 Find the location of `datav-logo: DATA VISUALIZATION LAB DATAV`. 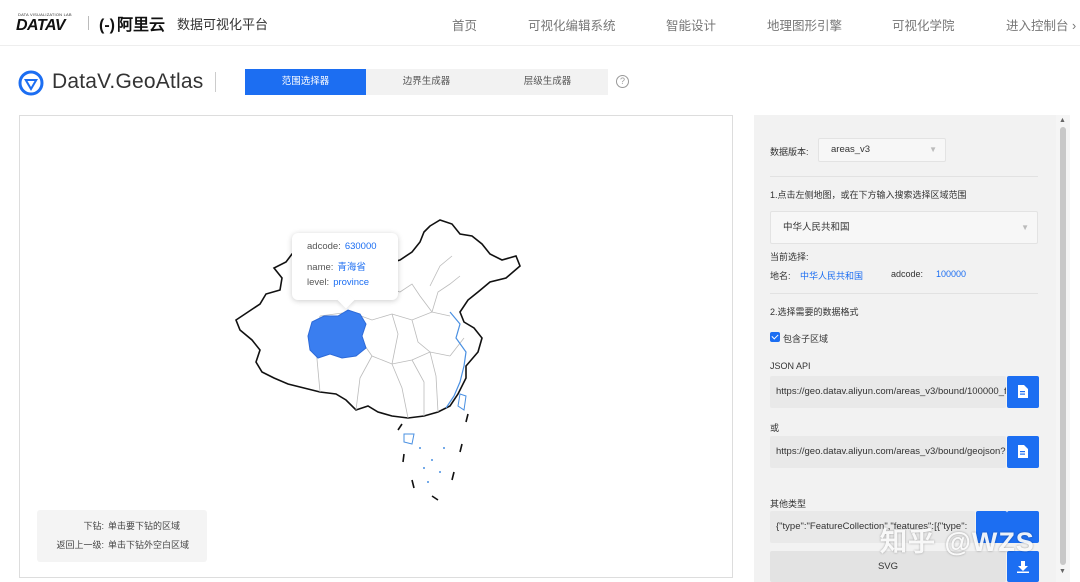

datav-logo: DATA VISUALIZATION LAB DATAV is located at coordinates (47, 23).